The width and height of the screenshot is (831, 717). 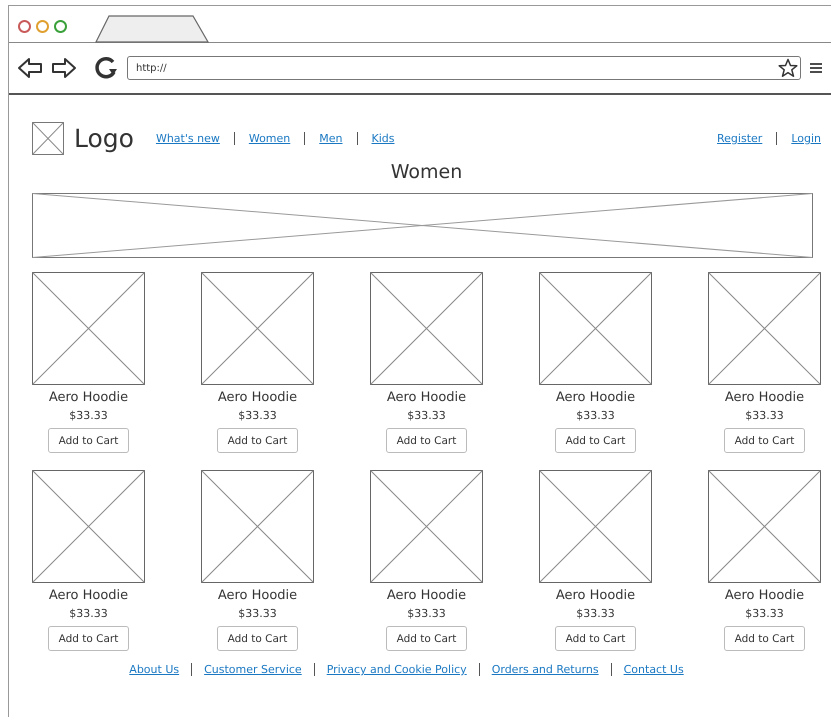 What do you see at coordinates (464, 68) in the screenshot?
I see `address-bar: http://` at bounding box center [464, 68].